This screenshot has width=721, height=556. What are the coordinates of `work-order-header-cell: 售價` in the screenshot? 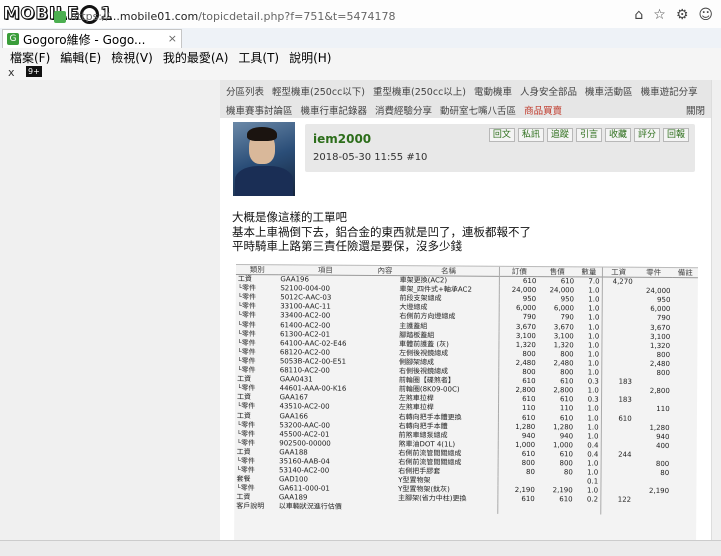 It's located at (557, 272).